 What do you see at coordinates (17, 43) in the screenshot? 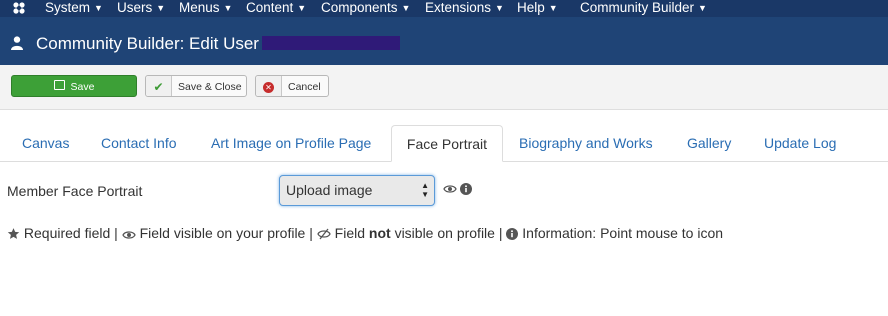
I see `user-icon` at bounding box center [17, 43].